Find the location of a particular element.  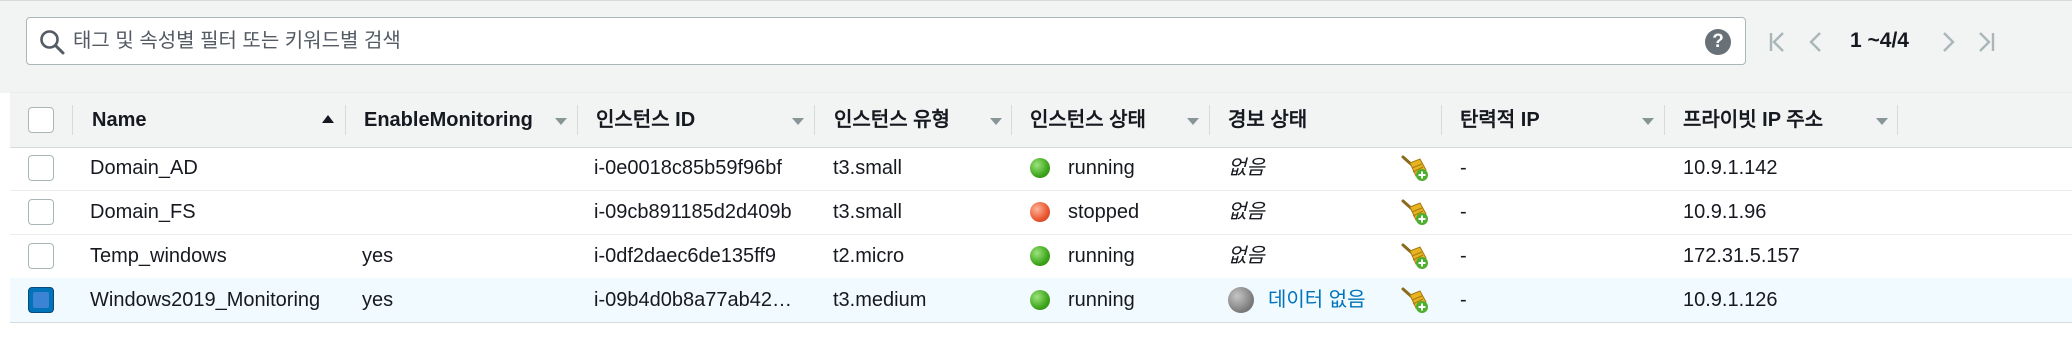

private-ip: 10.9.1.142 is located at coordinates (1730, 168).